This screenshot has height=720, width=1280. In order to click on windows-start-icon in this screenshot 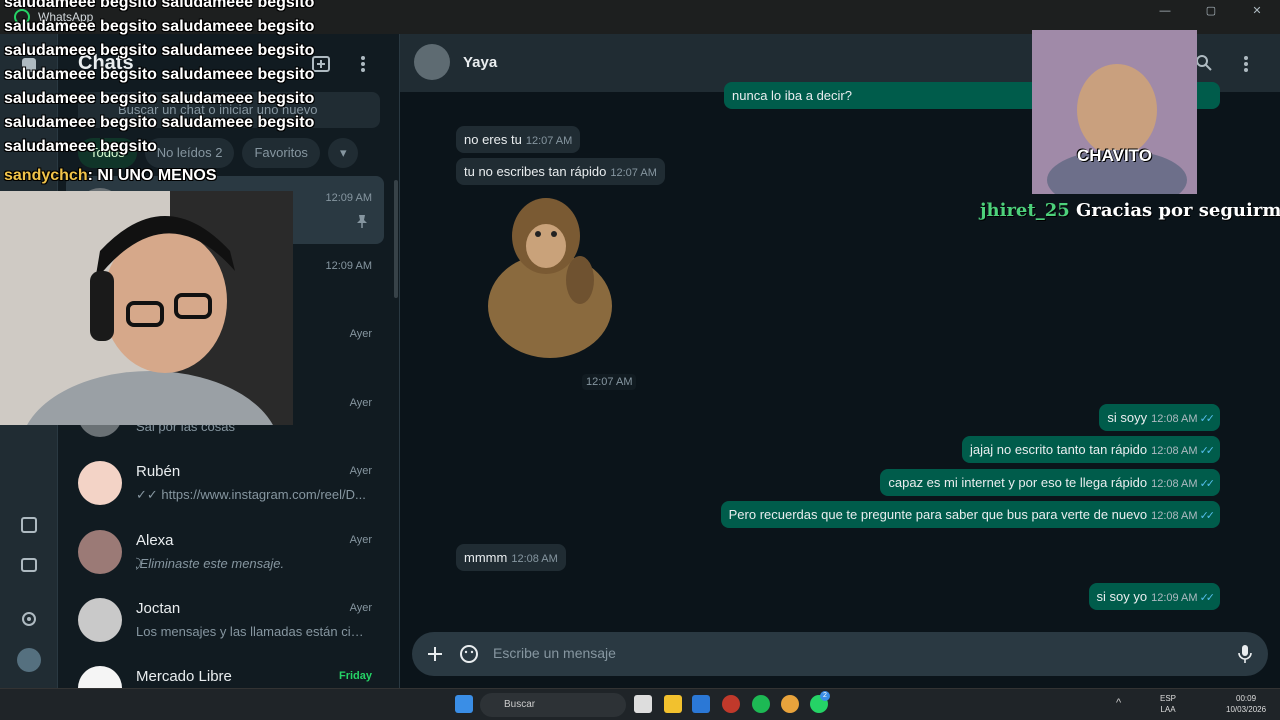, I will do `click(464, 704)`.